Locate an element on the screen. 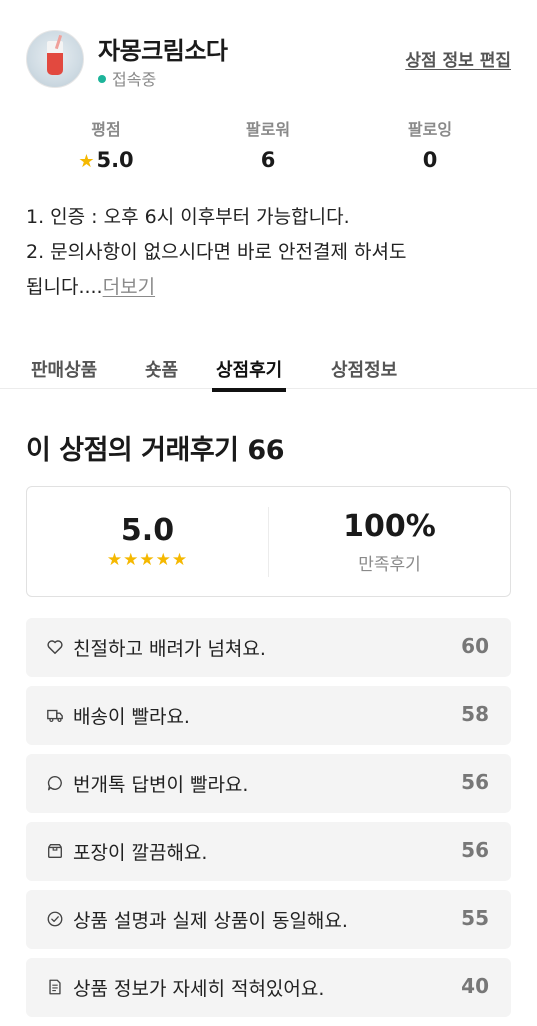 The height and width of the screenshot is (1026, 537). shop-tabs: 판매상품 숏폼 상점후기 상점정보 is located at coordinates (268, 371).